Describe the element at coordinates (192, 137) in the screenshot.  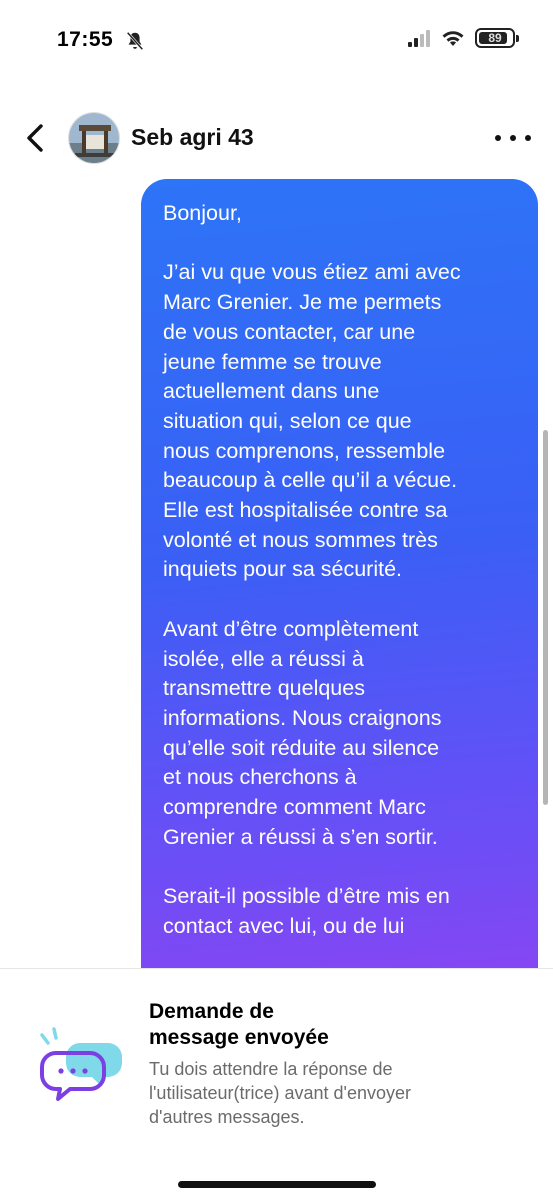
I see `contact-name: Seb agri 43` at that location.